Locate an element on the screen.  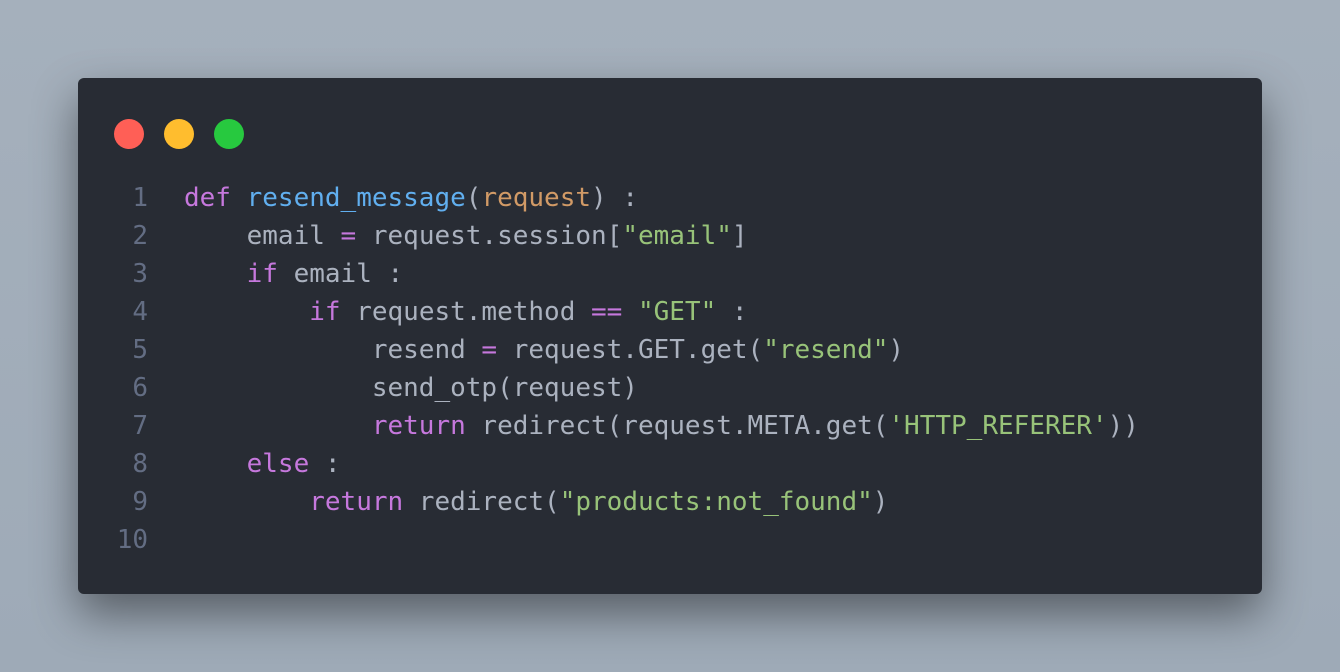
code-text: if email : is located at coordinates (294, 274).